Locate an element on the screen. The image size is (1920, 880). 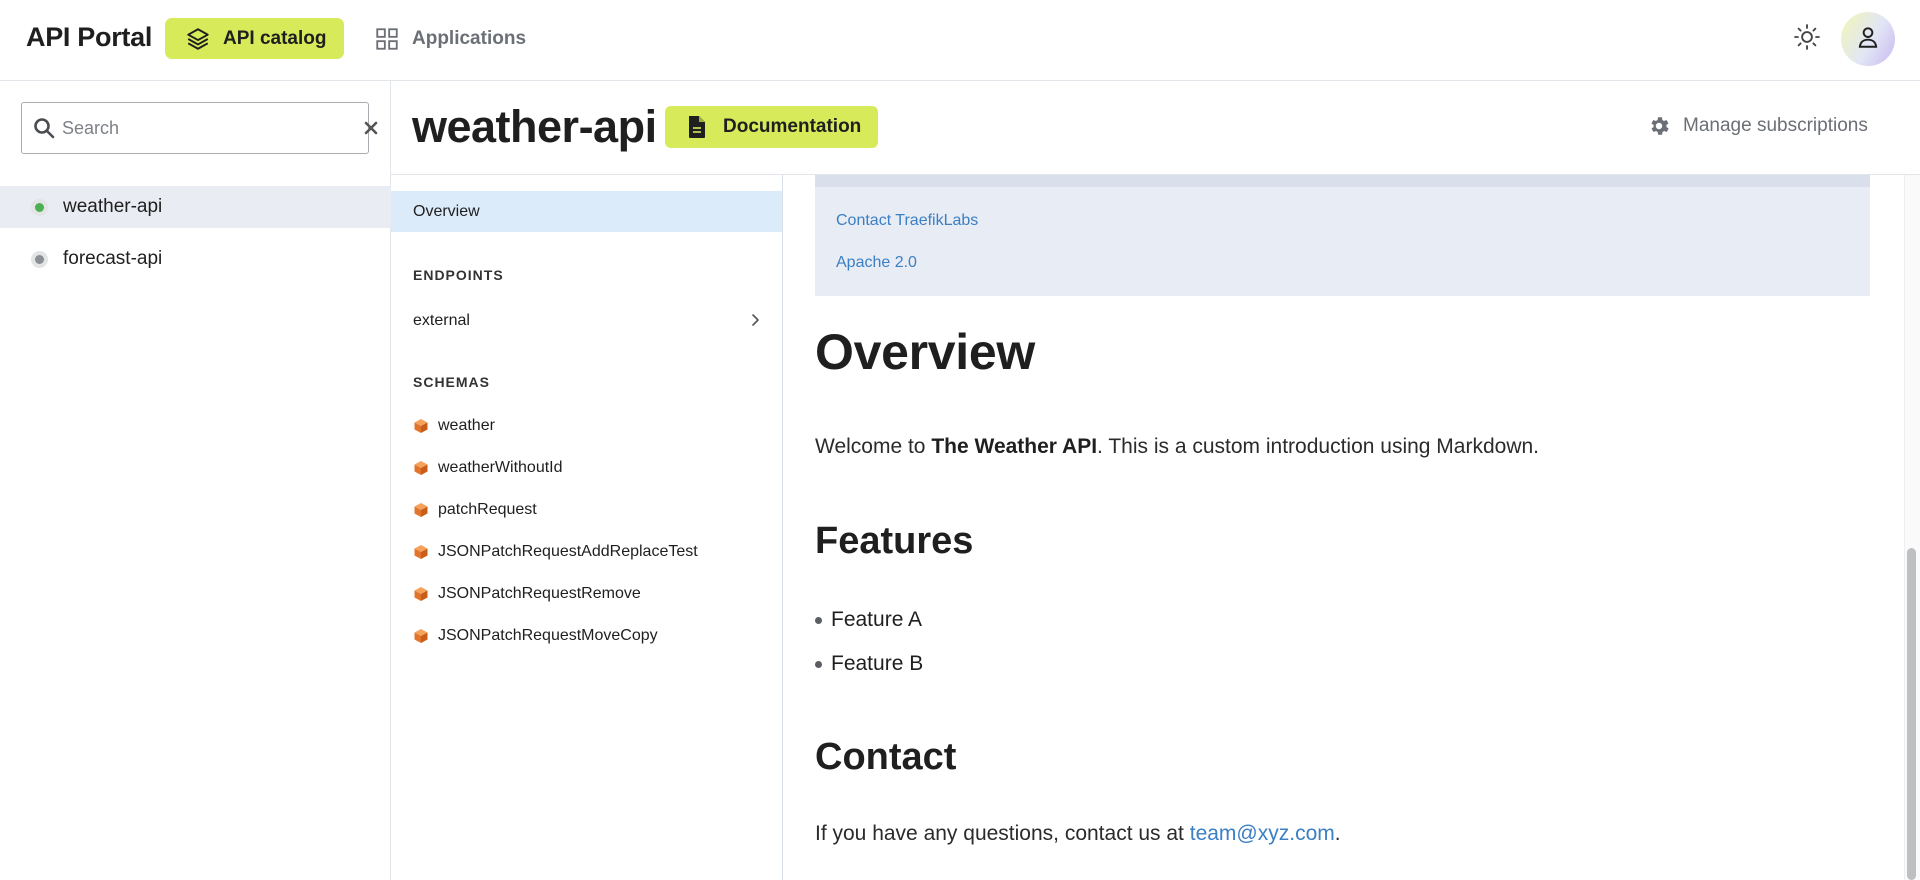
schema-item: weather is located at coordinates (454, 426).